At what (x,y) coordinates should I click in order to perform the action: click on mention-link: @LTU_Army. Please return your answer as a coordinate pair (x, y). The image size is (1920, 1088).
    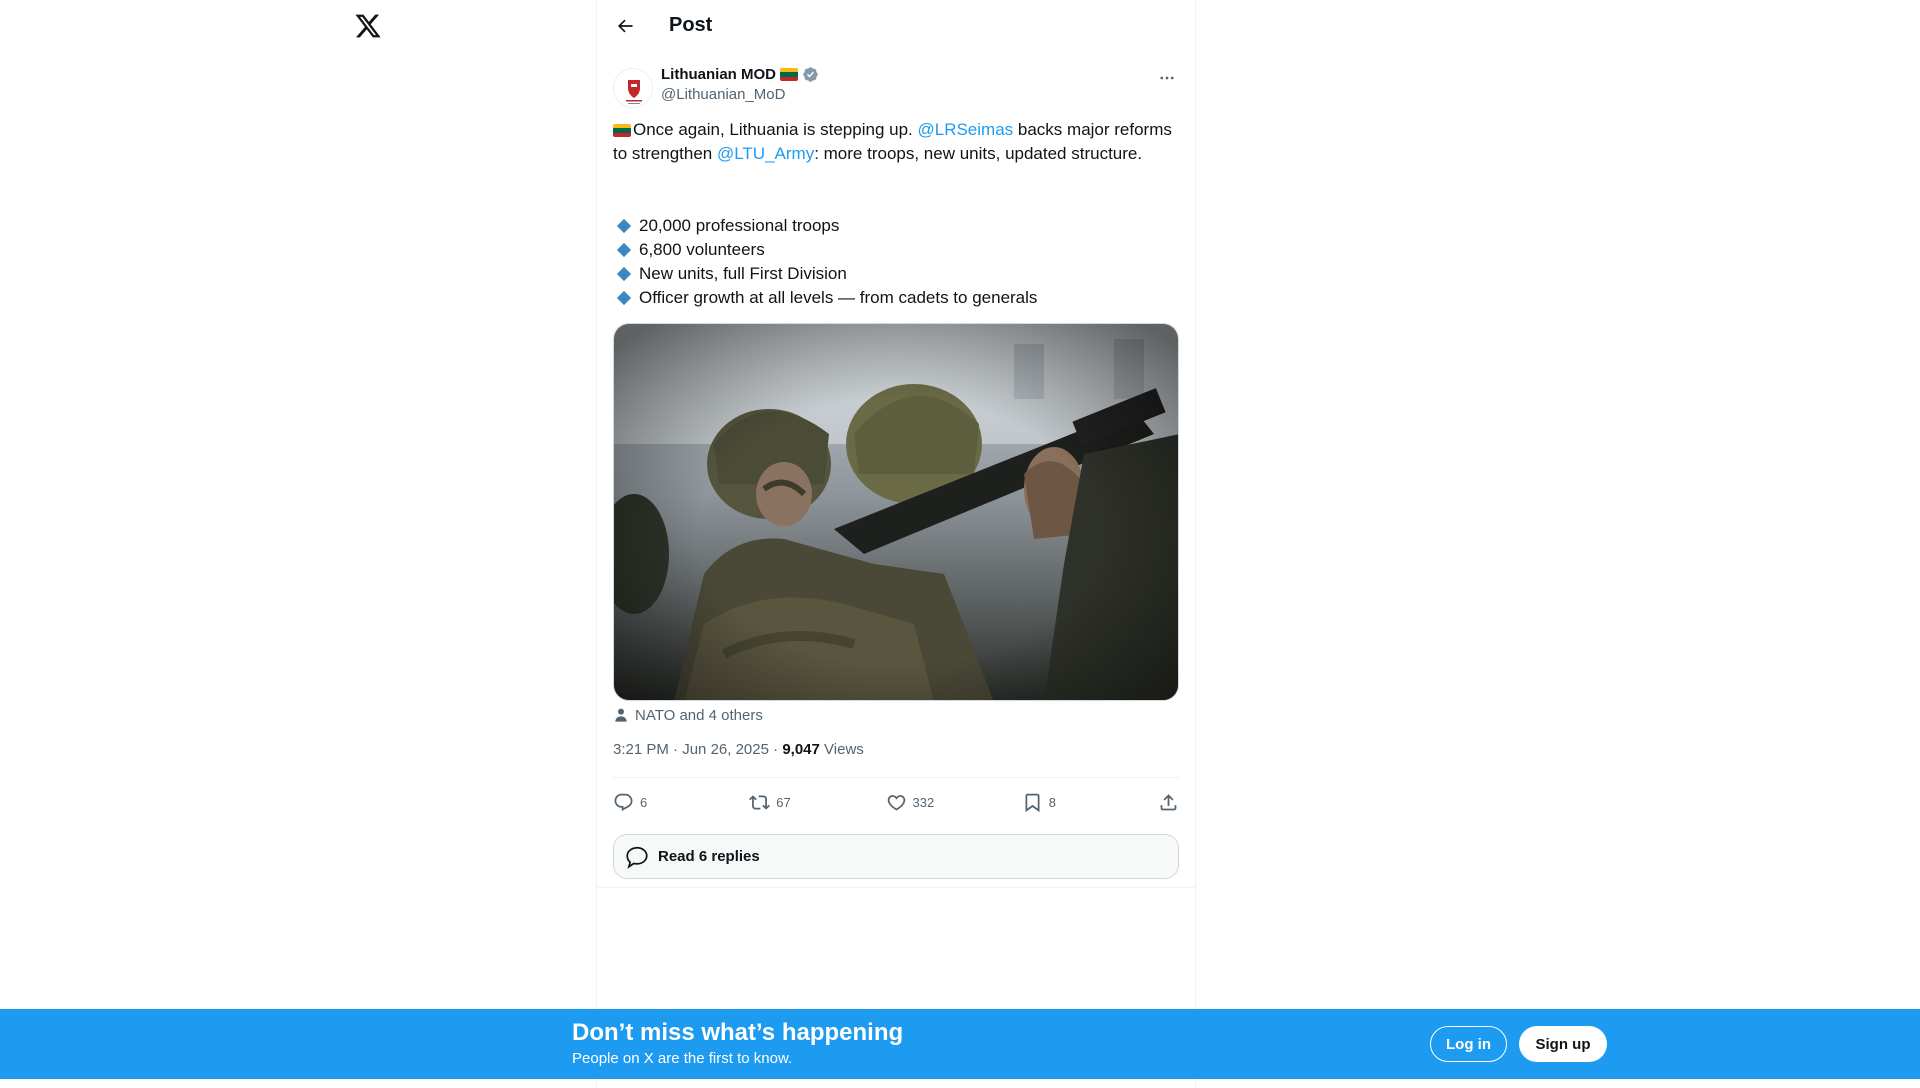
    Looking at the image, I should click on (765, 153).